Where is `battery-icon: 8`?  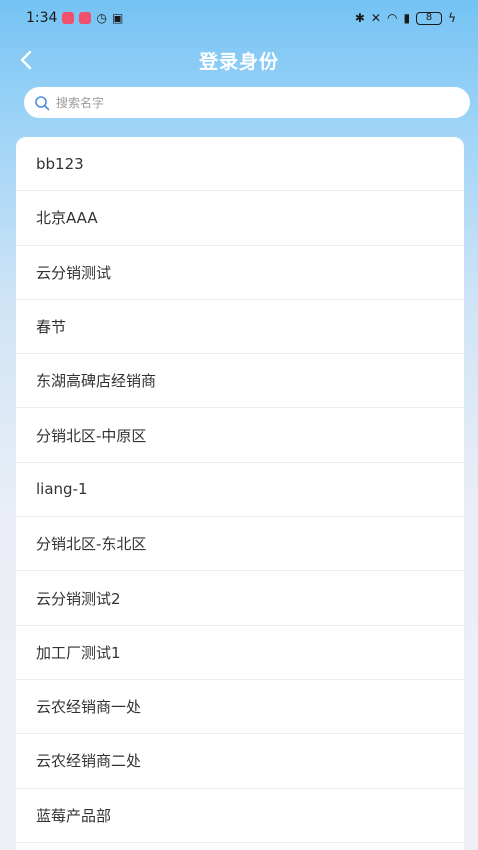
battery-icon: 8 is located at coordinates (429, 18).